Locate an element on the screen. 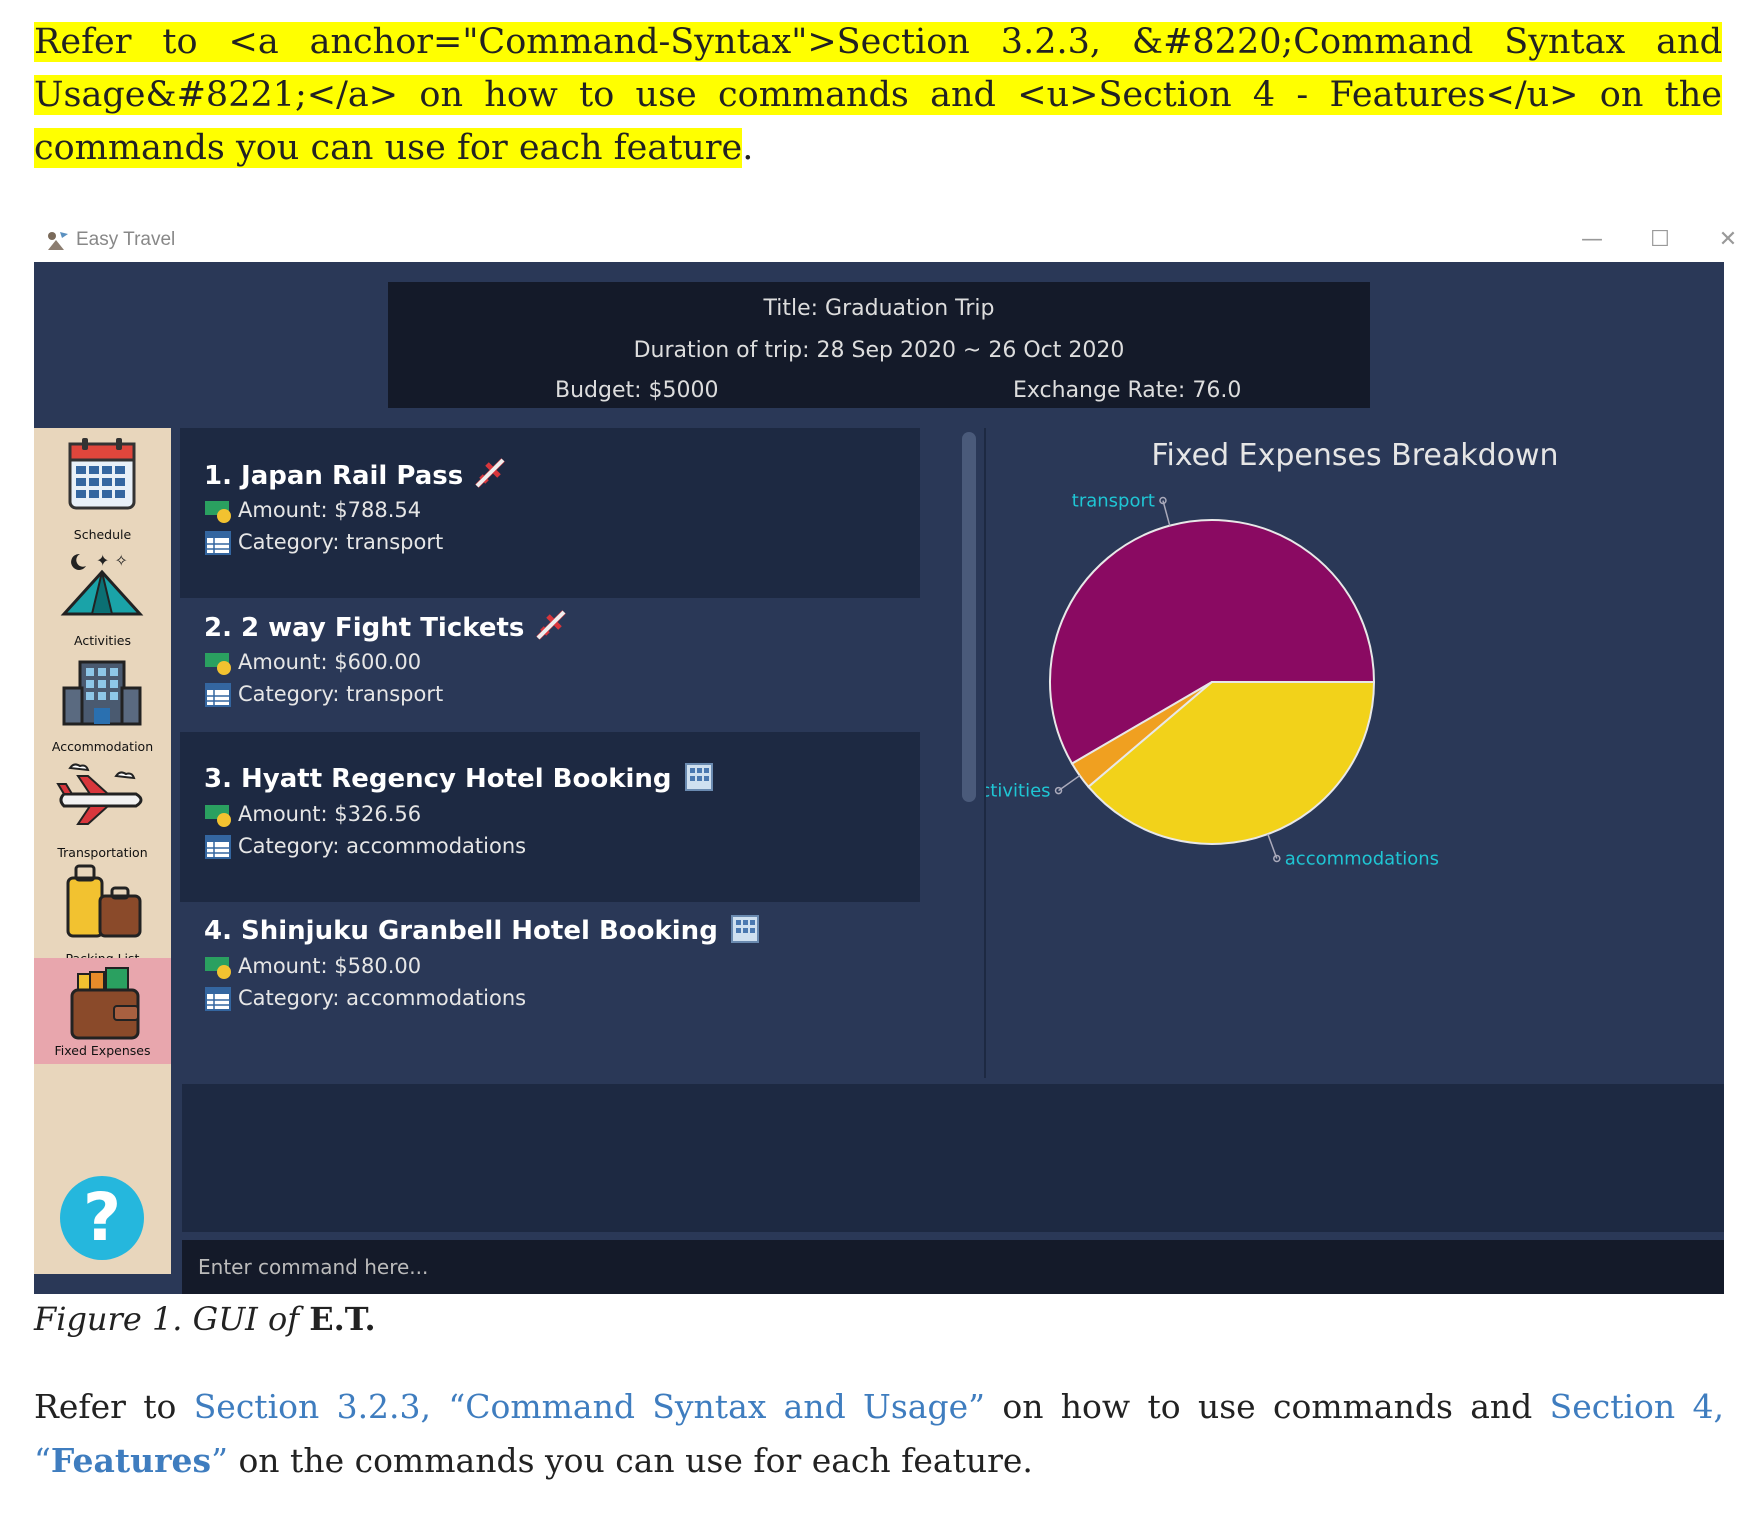  pie-label-activities: activities is located at coordinates (1018, 791).